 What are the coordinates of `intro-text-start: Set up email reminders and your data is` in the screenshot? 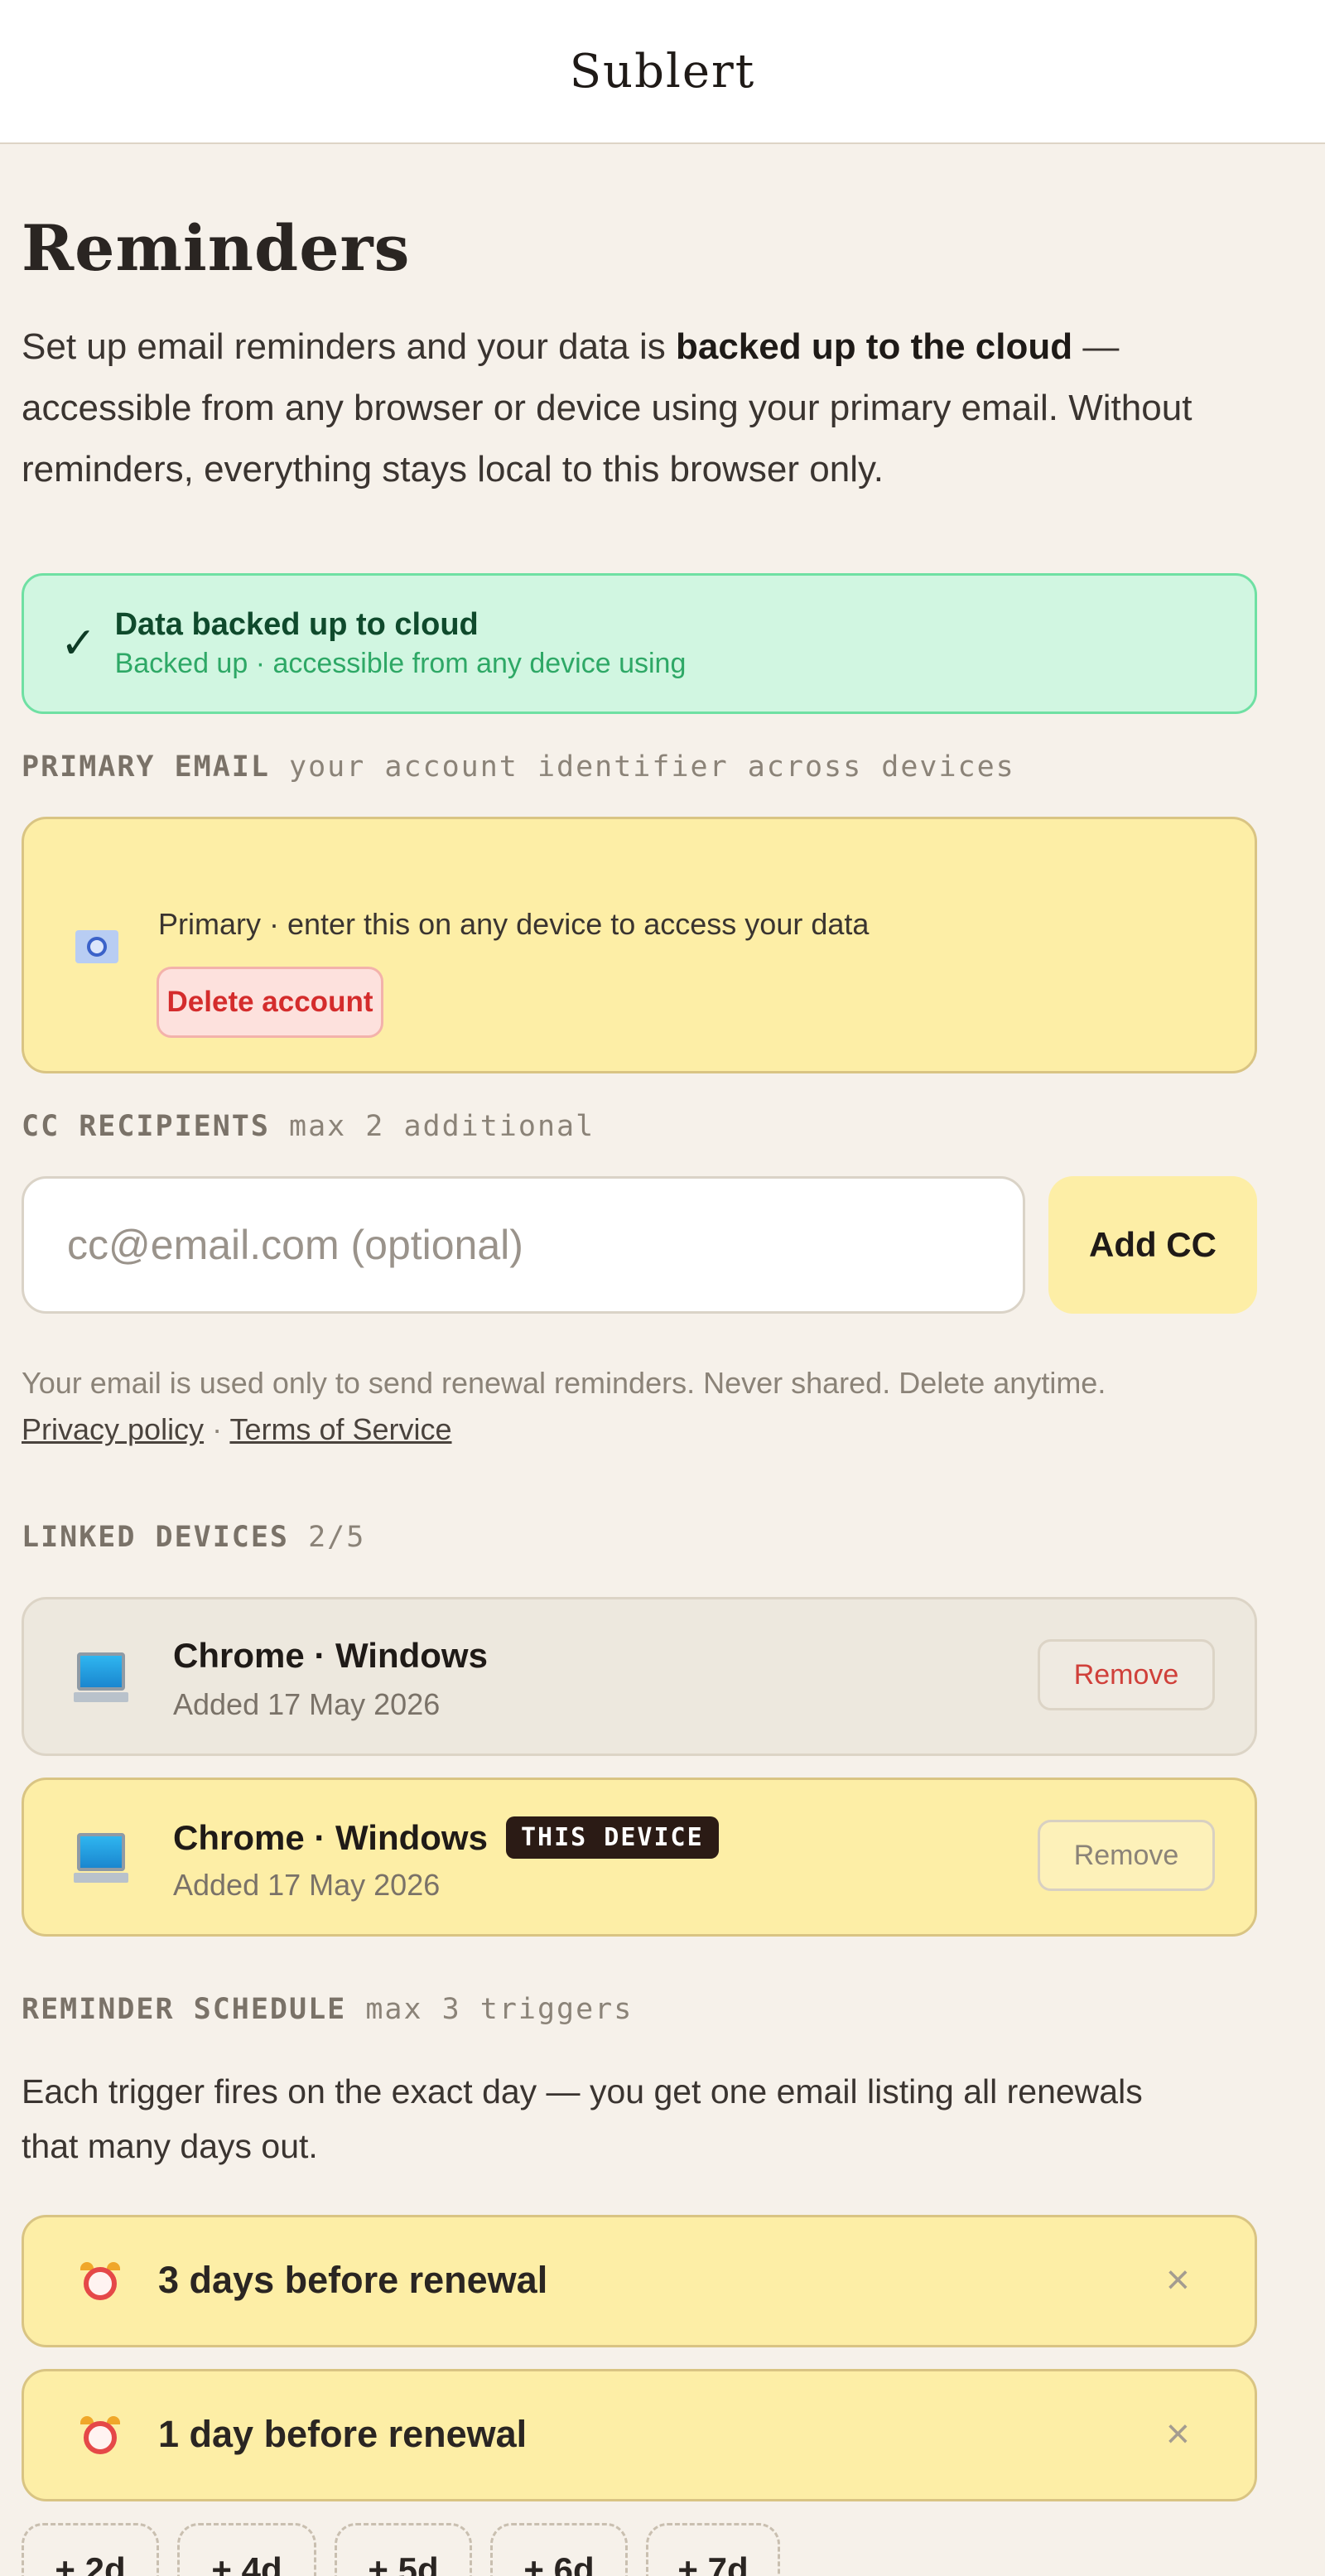 It's located at (349, 346).